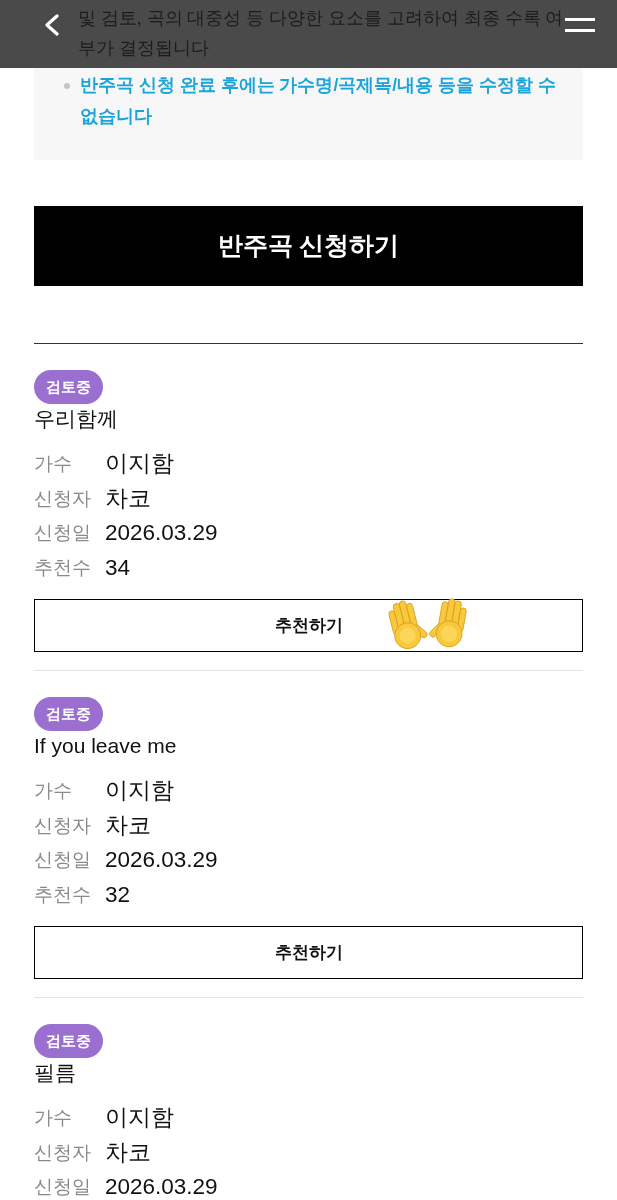 Image resolution: width=617 pixels, height=1200 pixels. What do you see at coordinates (118, 894) in the screenshot?
I see `field-value: 32` at bounding box center [118, 894].